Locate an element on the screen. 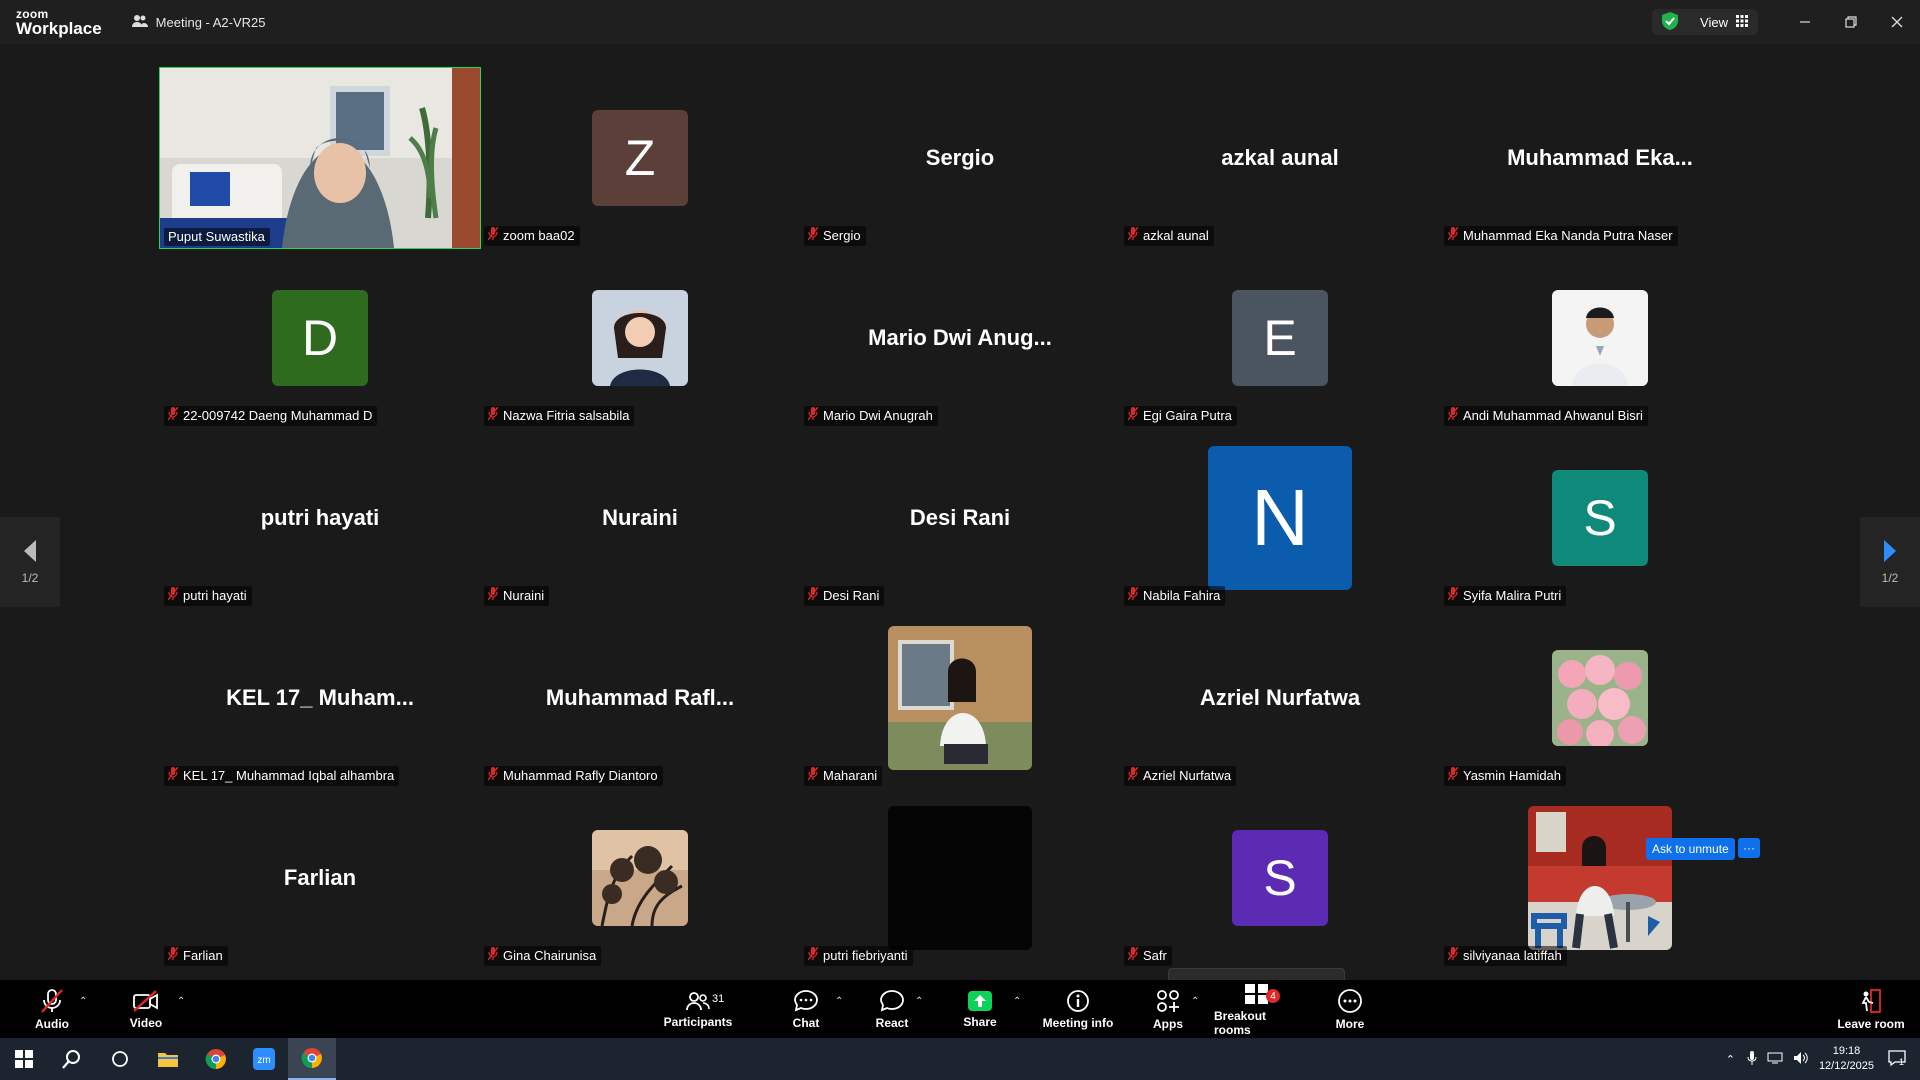 This screenshot has height=1080, width=1920. clock: 19:18 12/12/2025 is located at coordinates (1846, 1059).